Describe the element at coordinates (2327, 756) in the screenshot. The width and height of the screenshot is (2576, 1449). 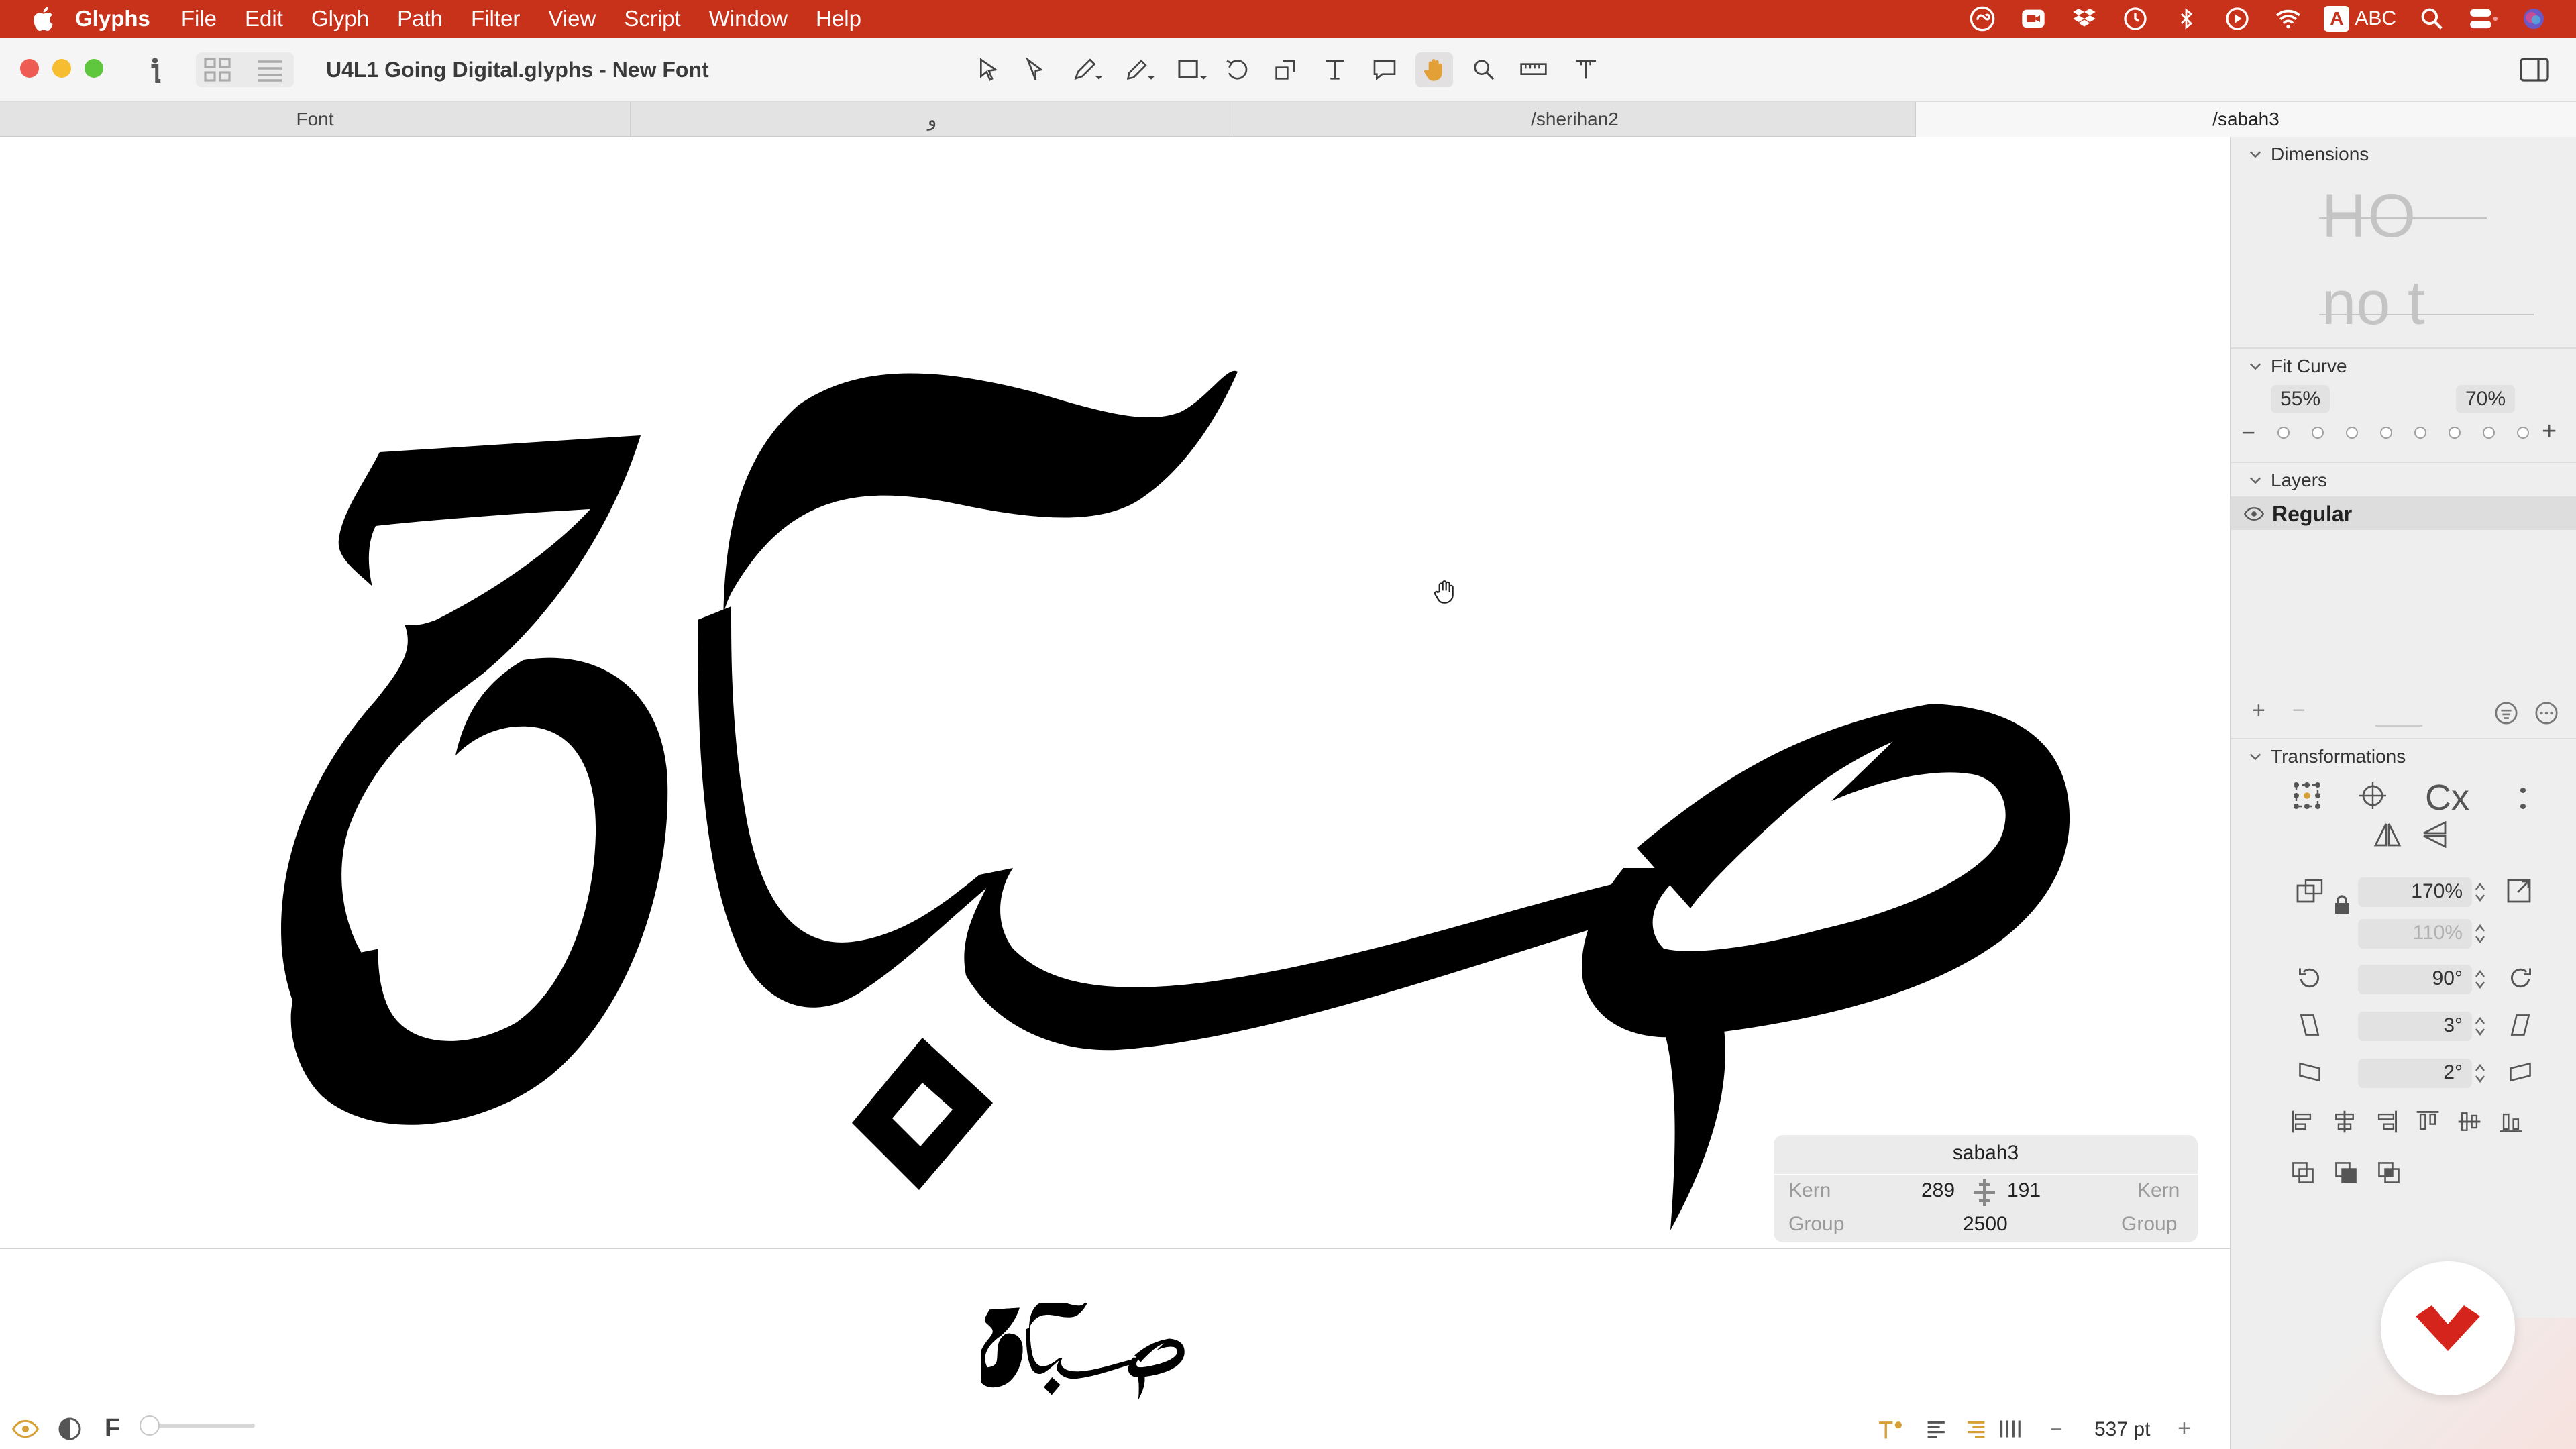
I see `transformations-header: Transformations` at that location.